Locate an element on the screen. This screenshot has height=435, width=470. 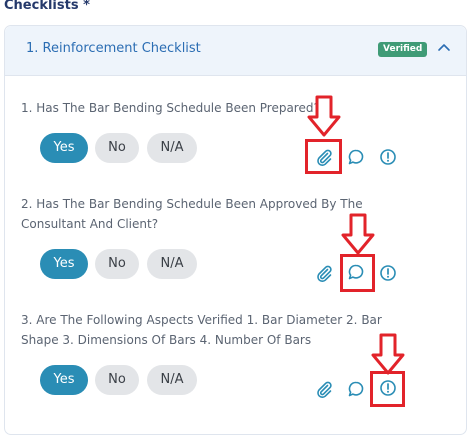
status-badge: Verified is located at coordinates (403, 49).